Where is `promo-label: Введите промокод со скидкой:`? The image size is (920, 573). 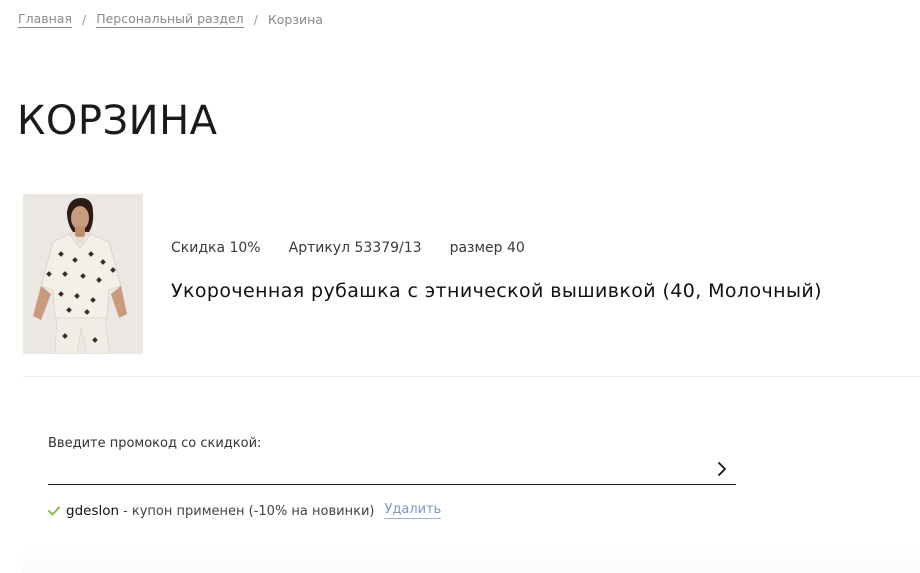 promo-label: Введите промокод со скидкой: is located at coordinates (155, 443).